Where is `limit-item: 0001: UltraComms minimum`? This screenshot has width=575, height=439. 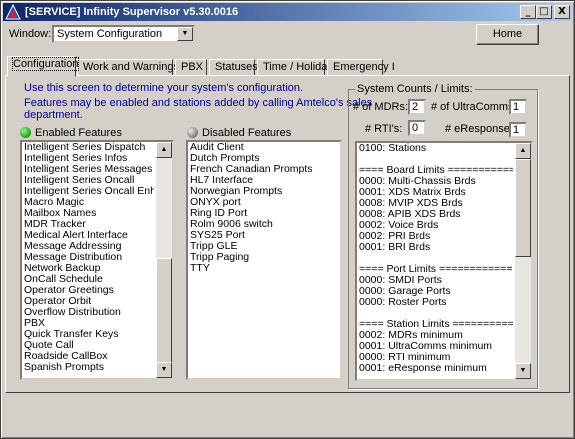
limit-item: 0001: UltraComms minimum is located at coordinates (436, 346).